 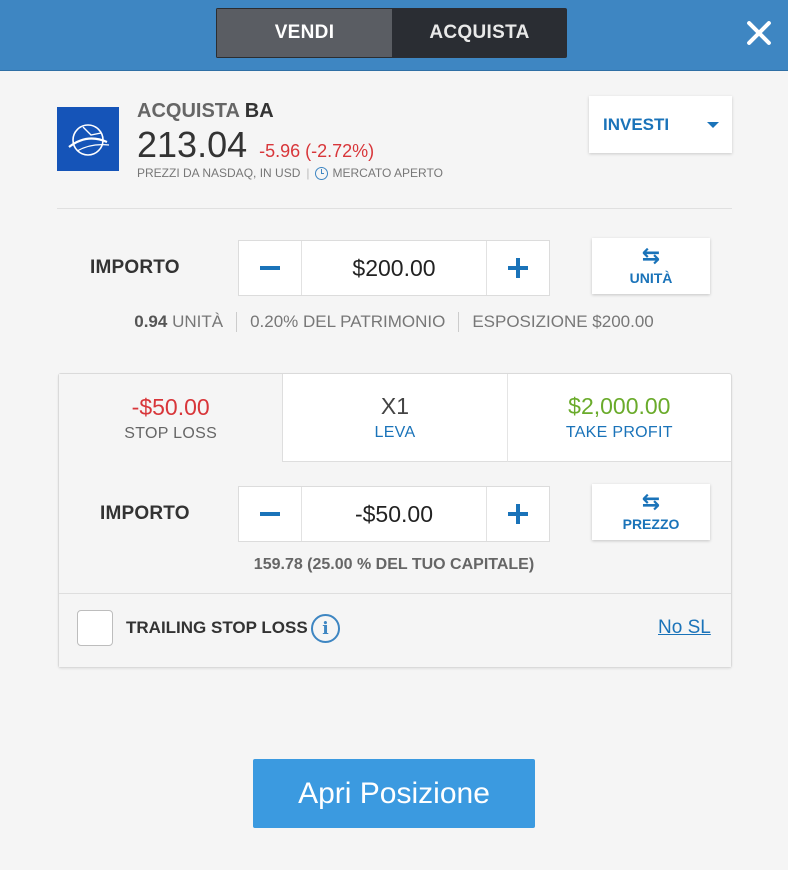 I want to click on tab-stop-loss: -$50.00 STOP LOSS, so click(x=171, y=418).